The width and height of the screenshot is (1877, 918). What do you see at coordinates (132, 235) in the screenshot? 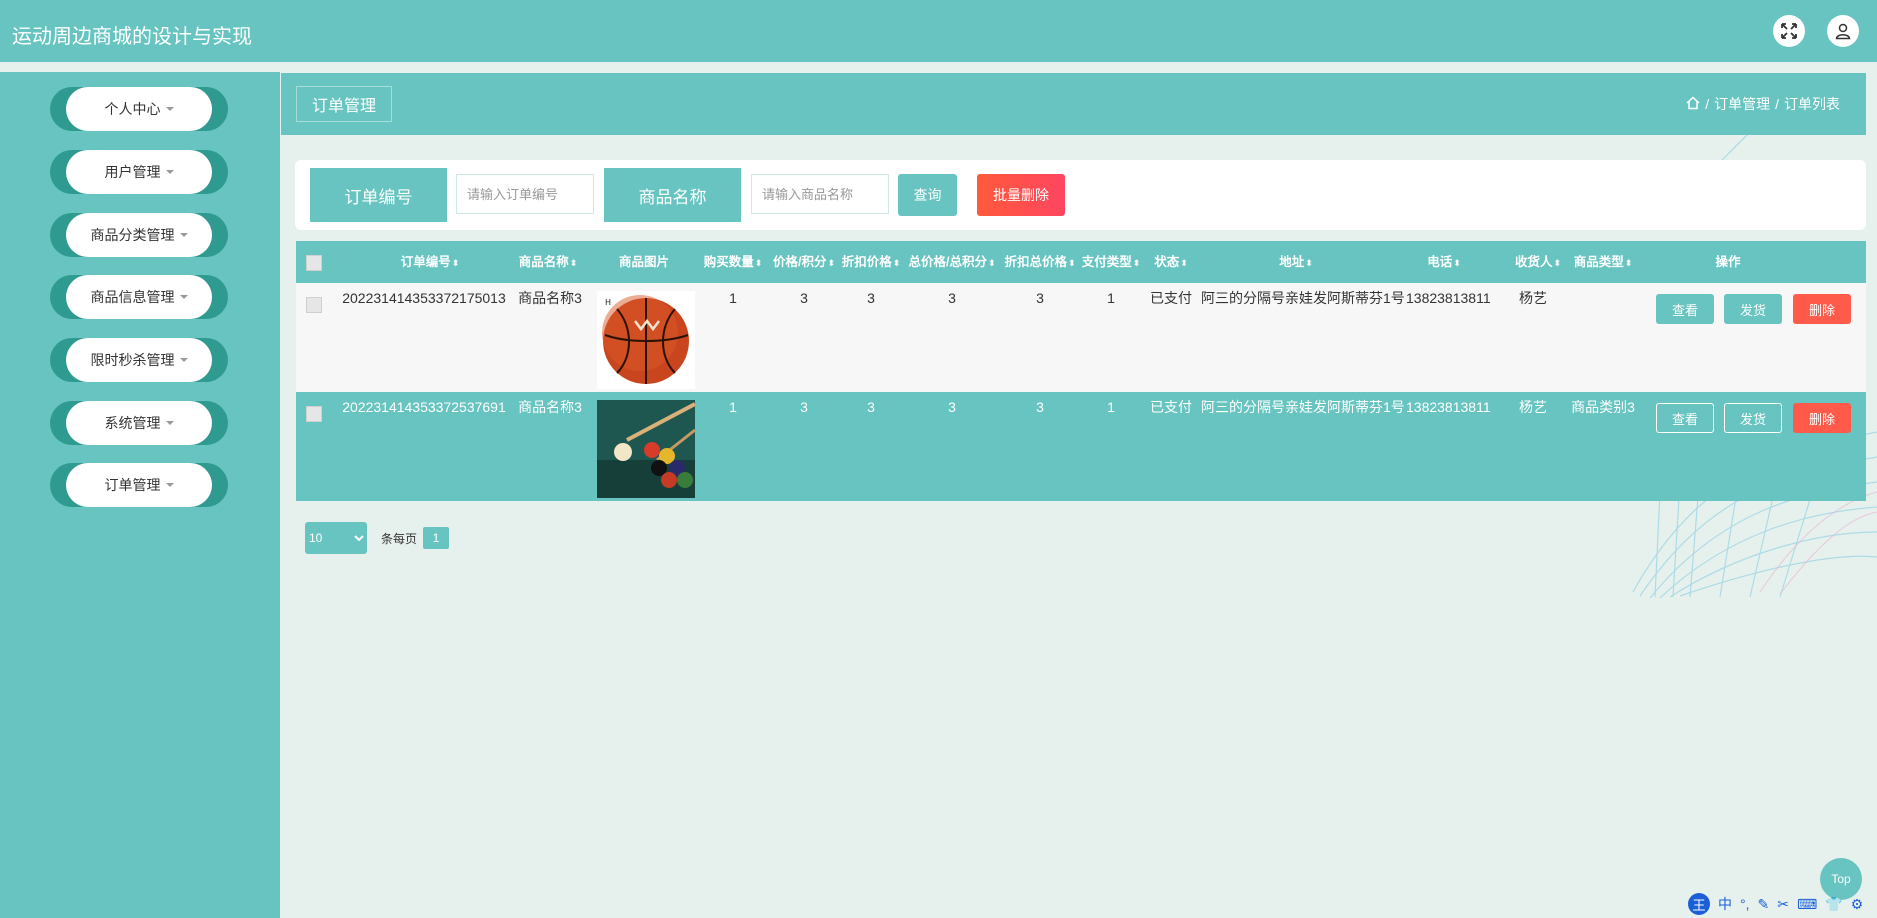
I see `sidebar-item-label: 商品分类管理` at bounding box center [132, 235].